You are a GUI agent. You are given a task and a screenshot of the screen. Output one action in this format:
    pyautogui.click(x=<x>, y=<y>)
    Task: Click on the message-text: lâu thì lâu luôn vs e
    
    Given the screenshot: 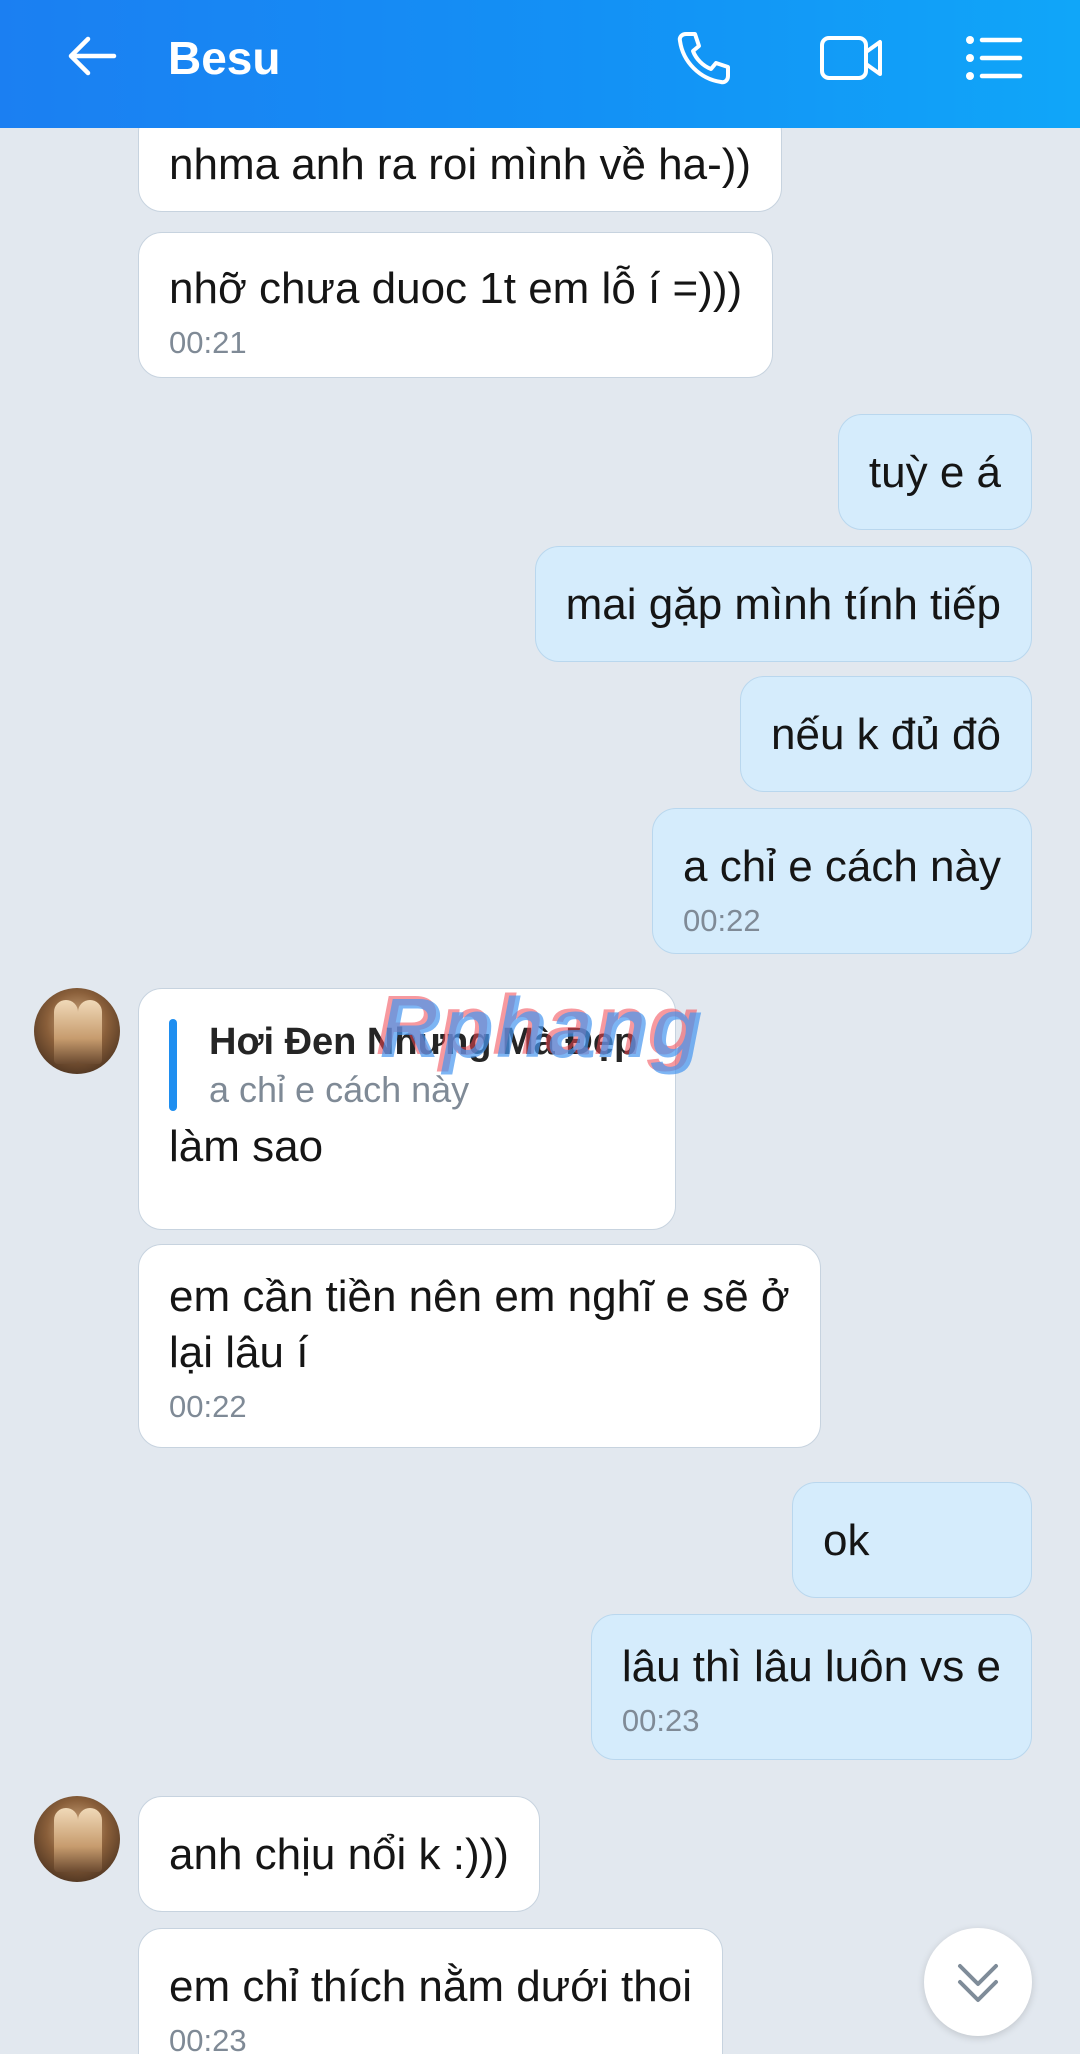 What is the action you would take?
    pyautogui.click(x=811, y=1666)
    